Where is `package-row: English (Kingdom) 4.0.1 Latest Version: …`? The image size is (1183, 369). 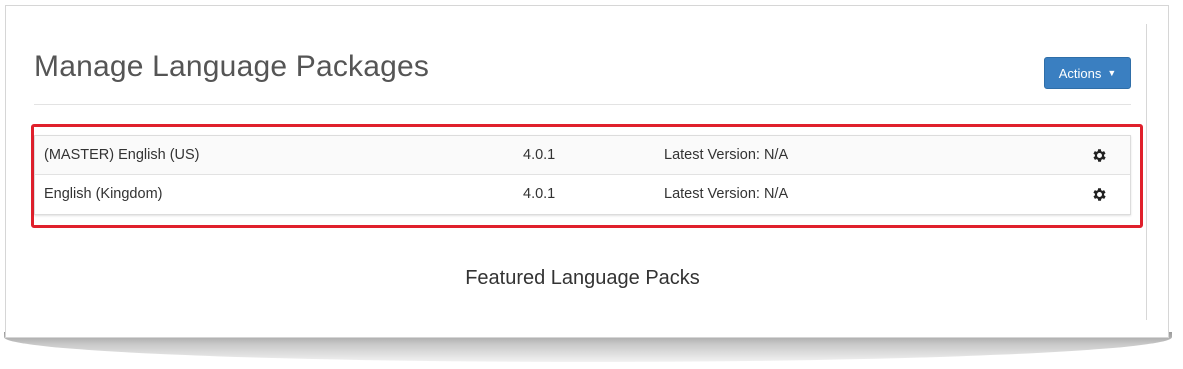 package-row: English (Kingdom) 4.0.1 Latest Version: … is located at coordinates (582, 194).